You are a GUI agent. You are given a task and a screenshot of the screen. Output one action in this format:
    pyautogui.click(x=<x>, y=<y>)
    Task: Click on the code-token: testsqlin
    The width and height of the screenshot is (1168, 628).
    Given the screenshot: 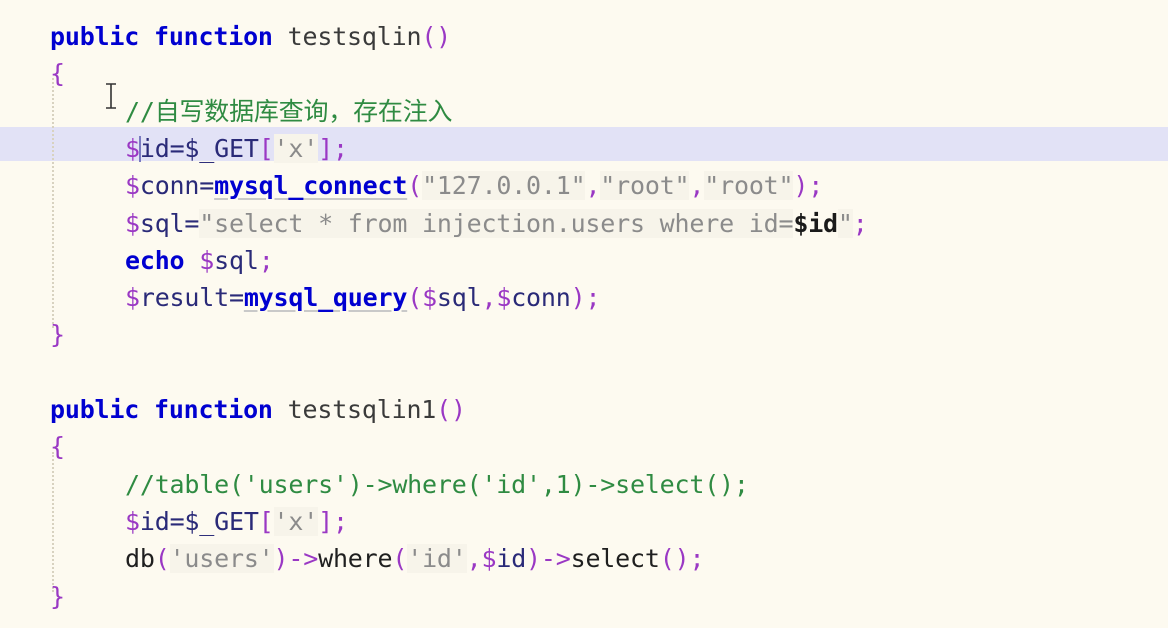 What is the action you would take?
    pyautogui.click(x=354, y=36)
    